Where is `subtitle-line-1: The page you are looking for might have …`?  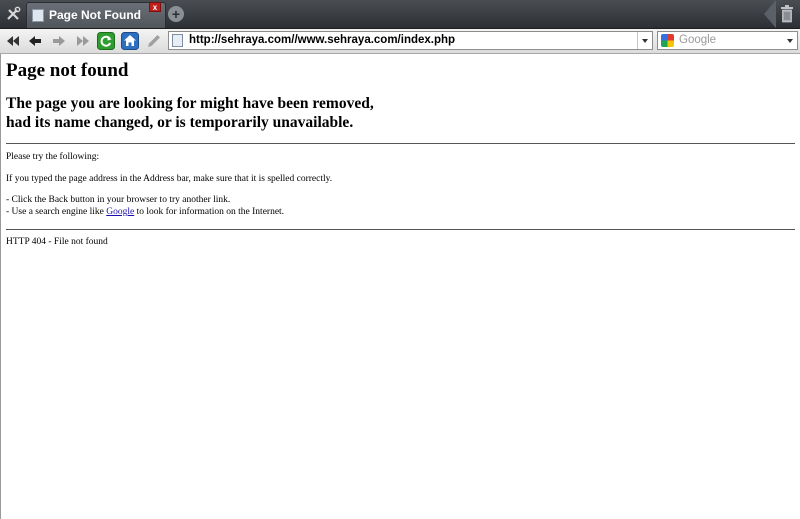 subtitle-line-1: The page you are looking for might have … is located at coordinates (190, 103).